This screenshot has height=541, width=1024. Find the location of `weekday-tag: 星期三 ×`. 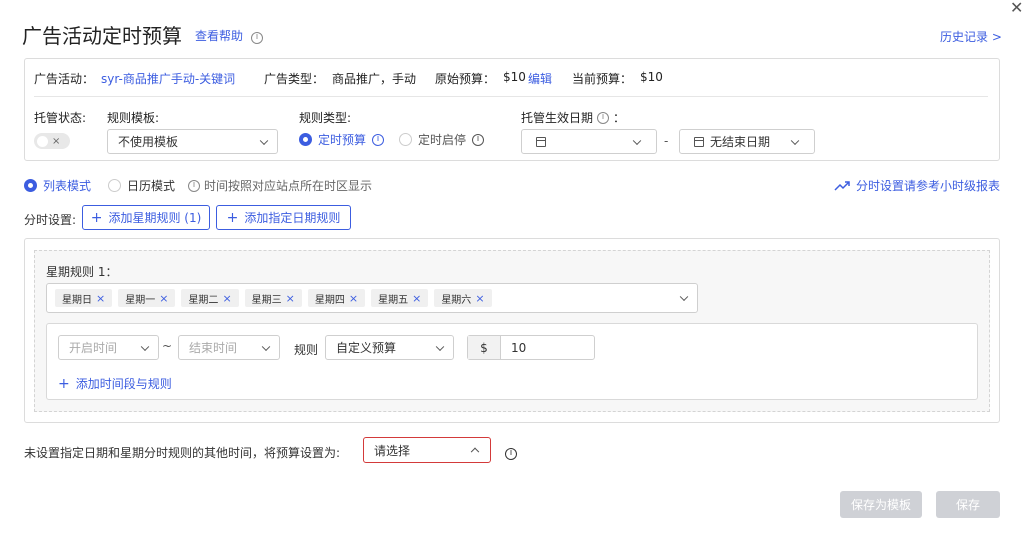

weekday-tag: 星期三 × is located at coordinates (273, 298).